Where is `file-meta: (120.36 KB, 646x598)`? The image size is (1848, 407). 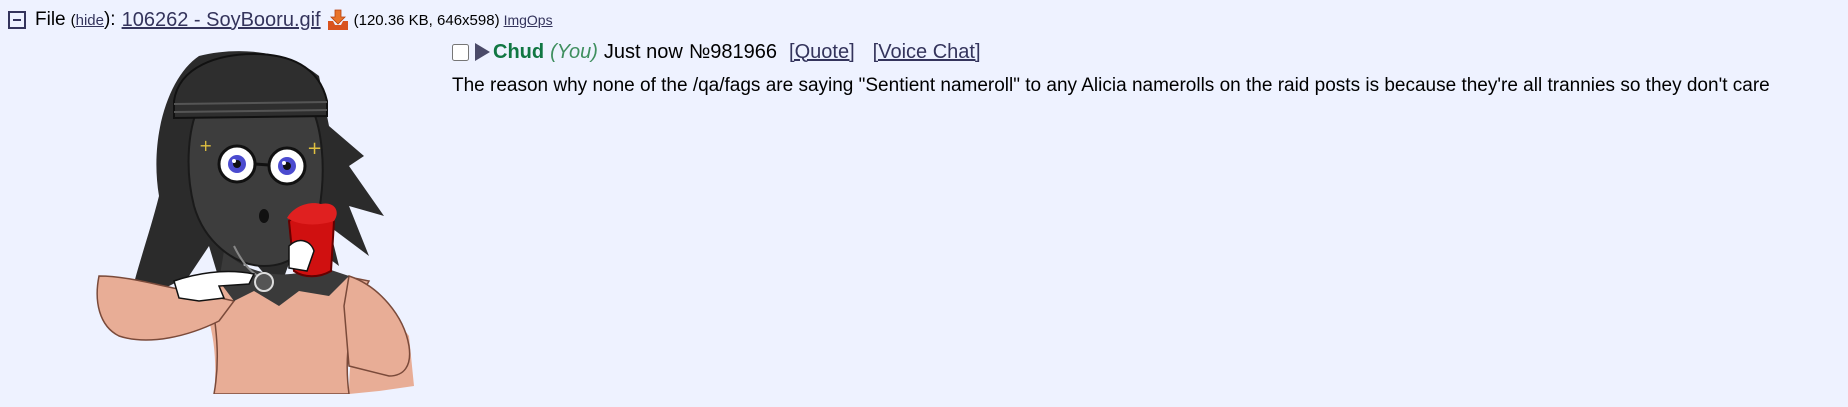
file-meta: (120.36 KB, 646x598) is located at coordinates (426, 20).